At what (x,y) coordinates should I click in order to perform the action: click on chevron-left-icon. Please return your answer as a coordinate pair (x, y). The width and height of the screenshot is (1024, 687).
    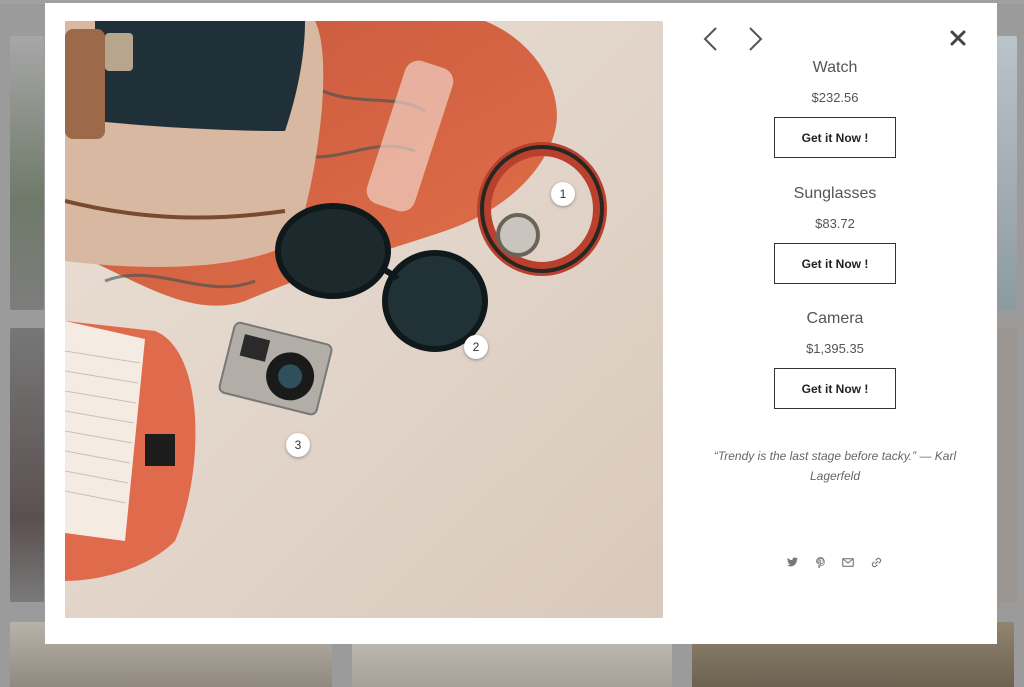
    Looking at the image, I should click on (710, 39).